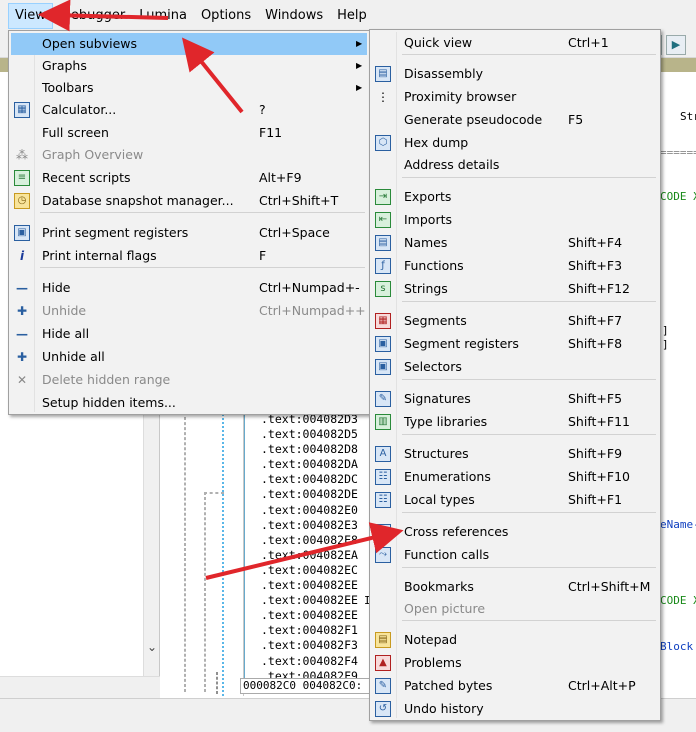 The width and height of the screenshot is (696, 732). Describe the element at coordinates (22, 256) in the screenshot. I see `info-icon: i` at that location.